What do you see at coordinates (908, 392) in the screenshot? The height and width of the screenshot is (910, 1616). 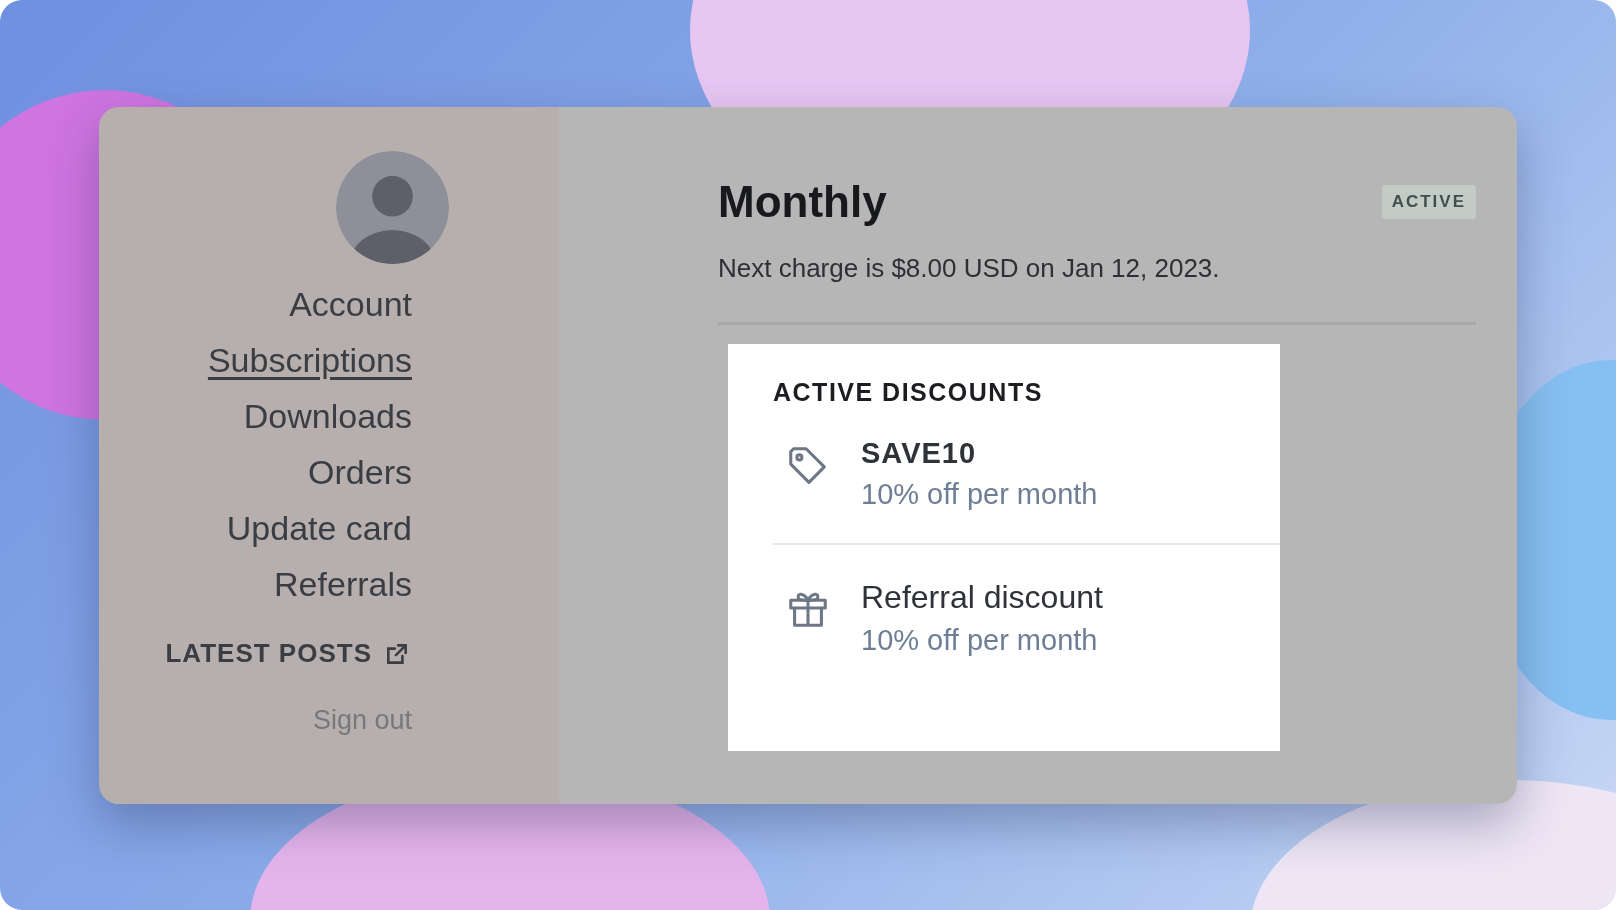 I see `discounts-heading: ACTIVE DISCOUNTS` at bounding box center [908, 392].